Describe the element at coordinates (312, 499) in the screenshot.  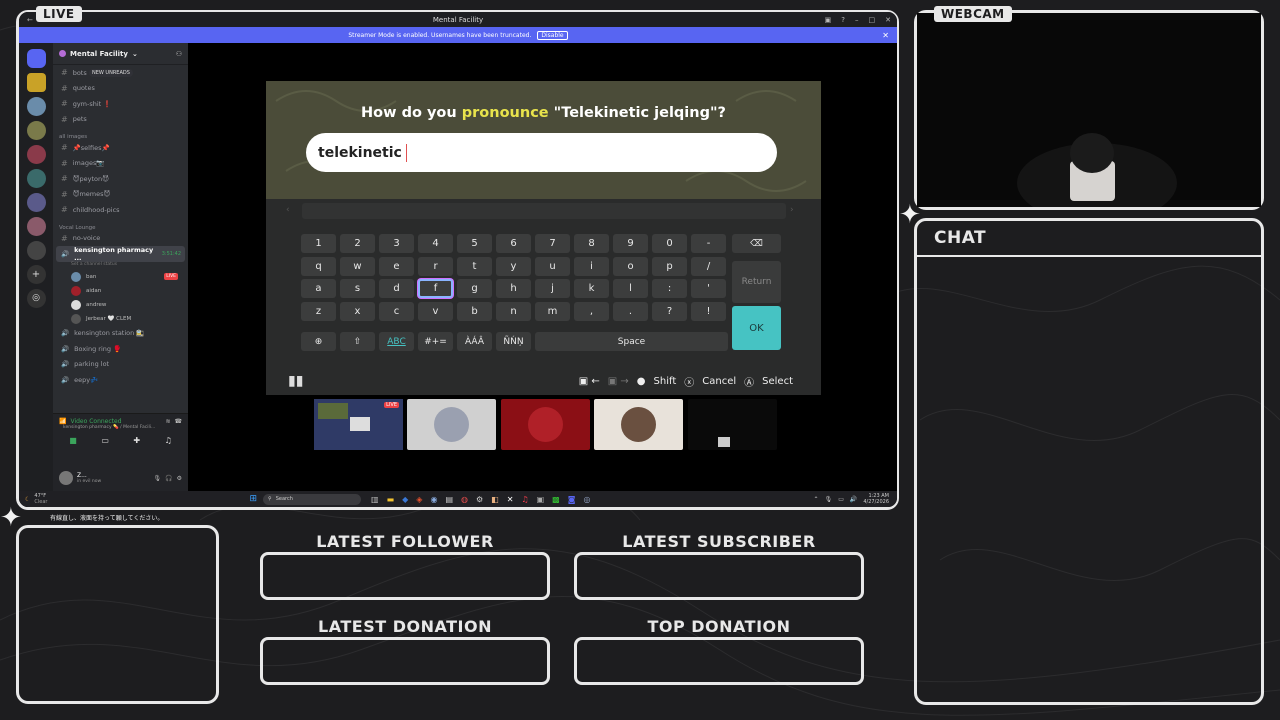
I see `taskbar-search: ⚲ Search` at that location.